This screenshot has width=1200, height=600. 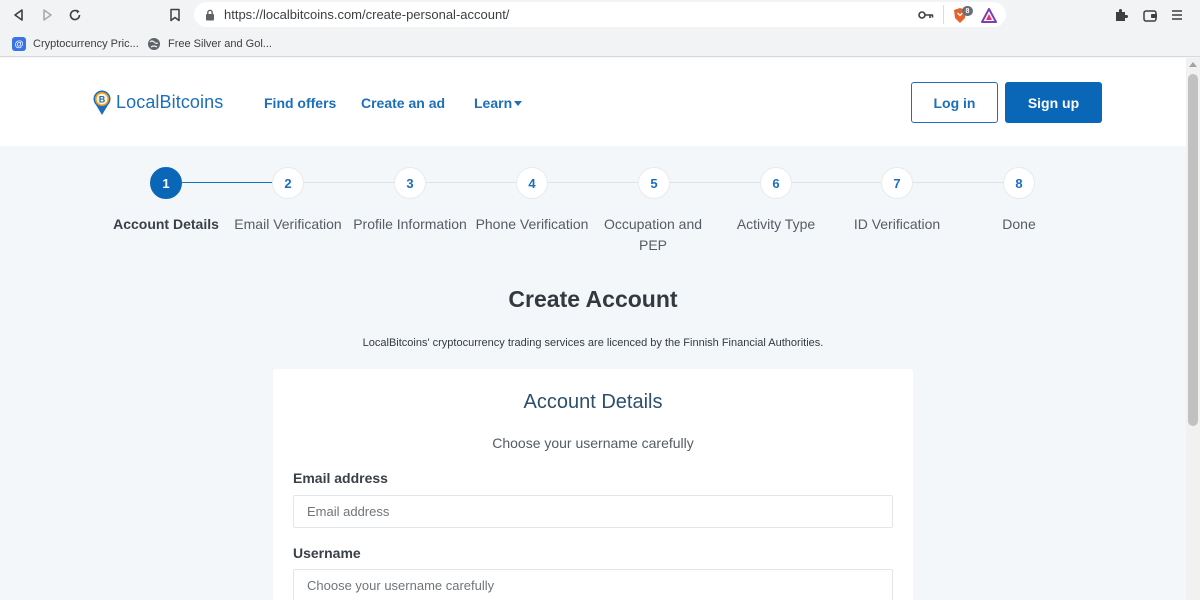 I want to click on step-8-label: Done, so click(x=1019, y=224).